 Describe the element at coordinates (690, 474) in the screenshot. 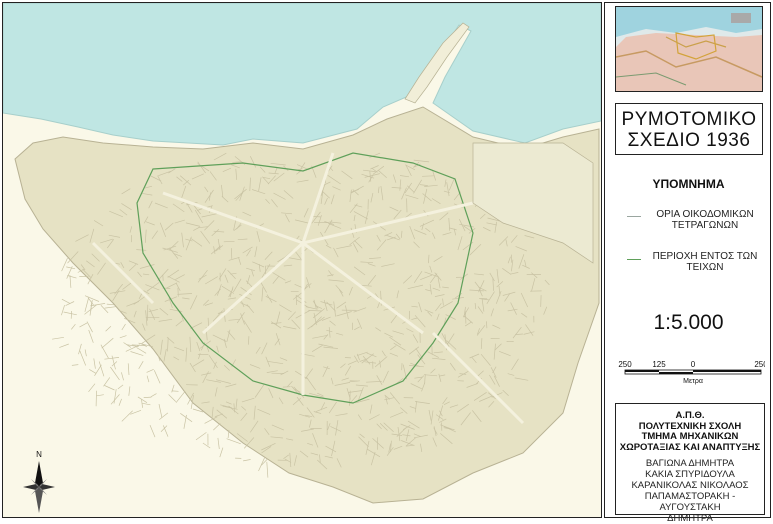

I see `author-line-2: ΚΑΚΙΑ ΣΠΥΡΙΔΟΥΛΑ` at that location.